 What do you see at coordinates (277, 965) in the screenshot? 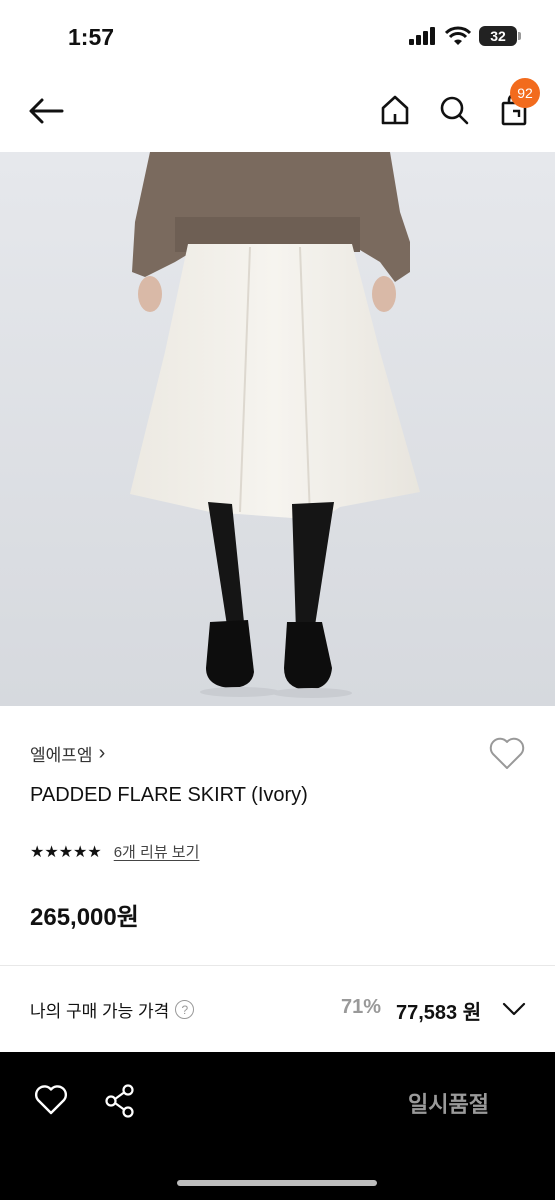
I see `divider` at bounding box center [277, 965].